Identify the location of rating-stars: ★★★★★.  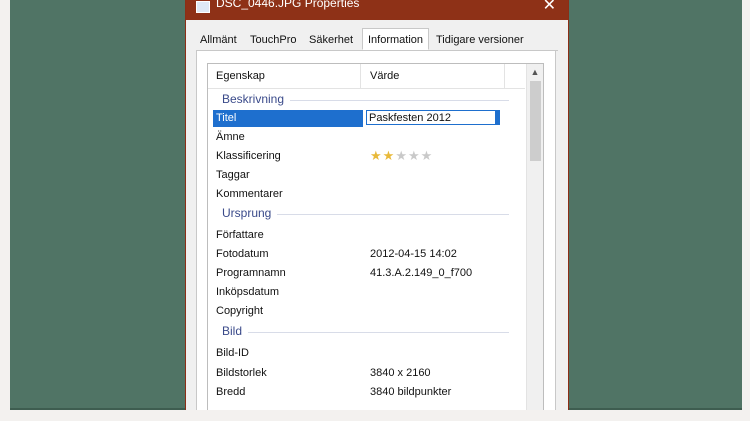
(401, 156).